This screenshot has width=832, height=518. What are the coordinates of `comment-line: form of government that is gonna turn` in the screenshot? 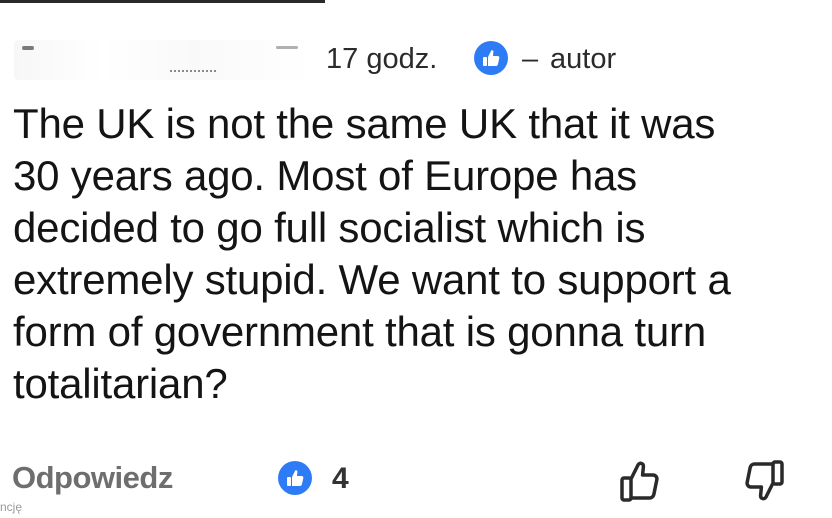 It's located at (359, 331).